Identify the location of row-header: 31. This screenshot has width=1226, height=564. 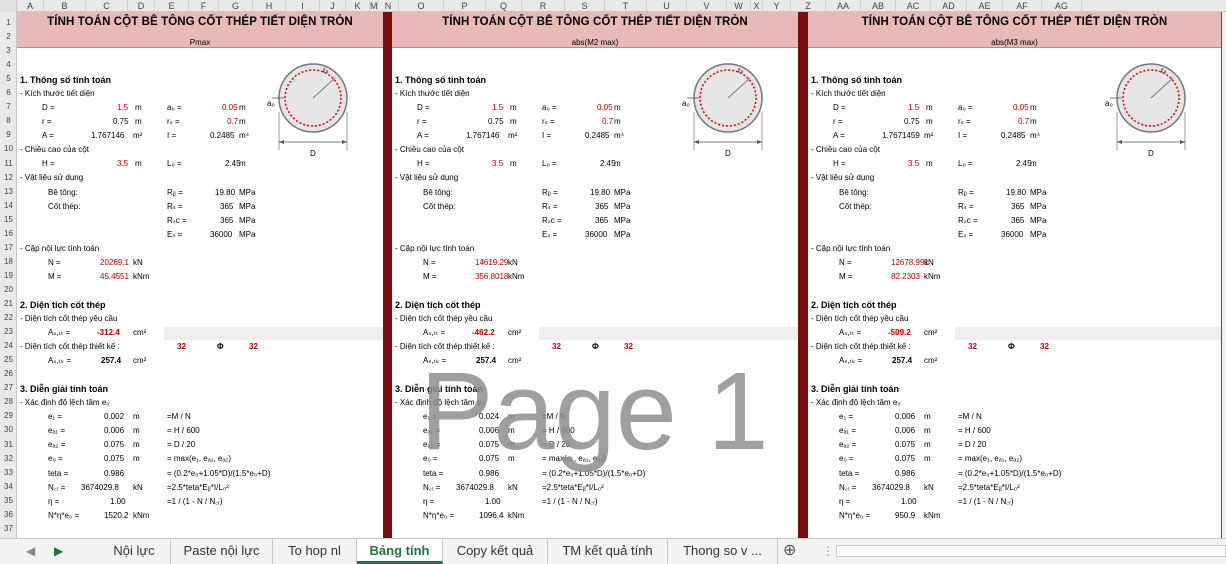
(8, 445).